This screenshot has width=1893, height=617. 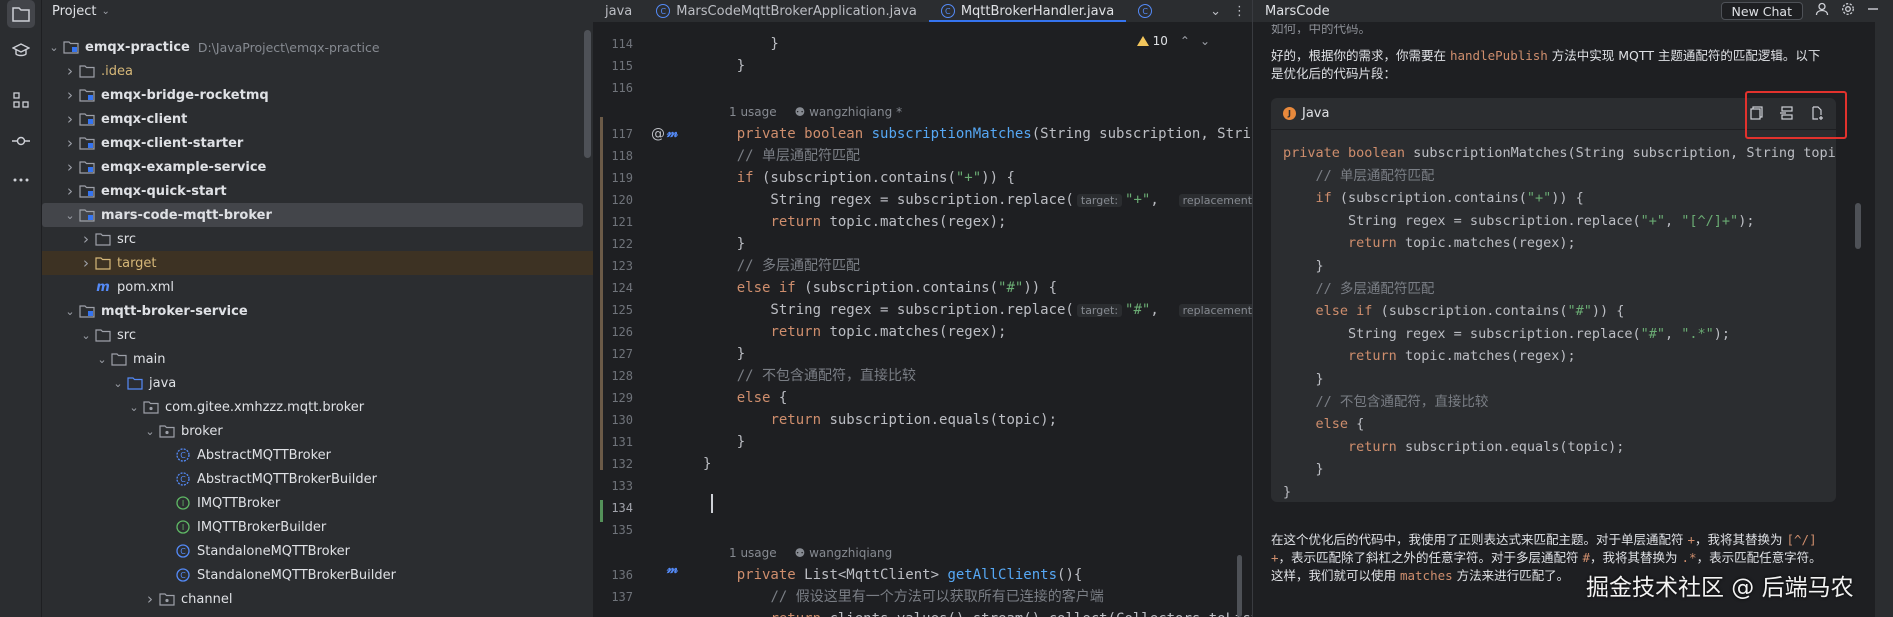 I want to click on tree-item: ⌄ broker, so click(x=317, y=431).